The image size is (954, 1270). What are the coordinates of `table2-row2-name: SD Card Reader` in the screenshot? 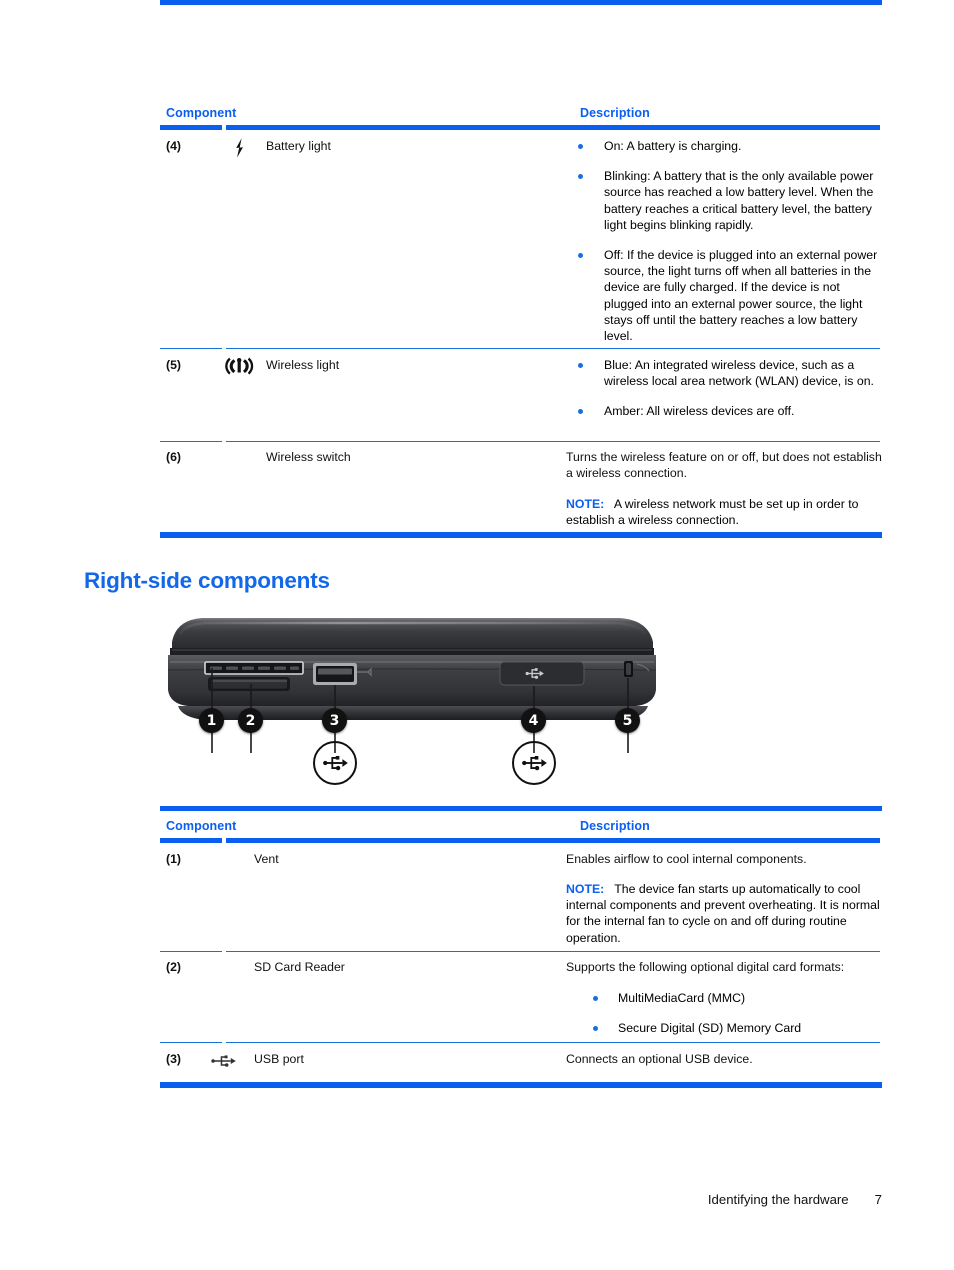 It's located at (299, 967).